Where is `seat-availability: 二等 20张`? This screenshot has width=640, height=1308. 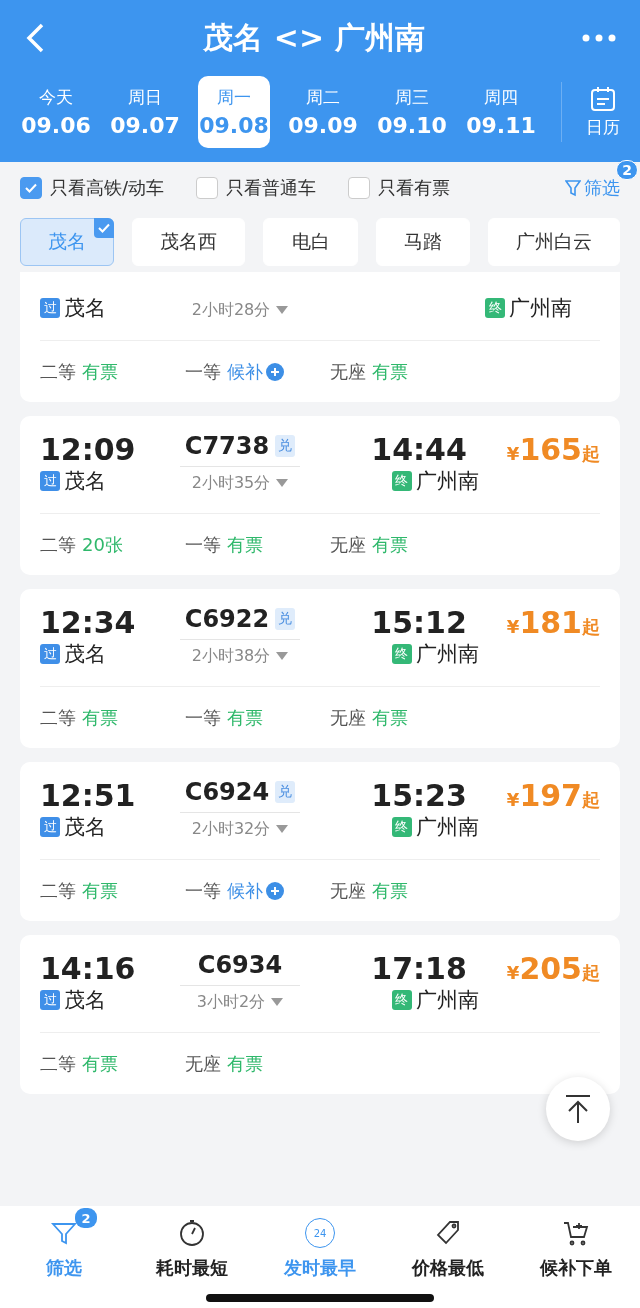 seat-availability: 二等 20张 is located at coordinates (82, 544).